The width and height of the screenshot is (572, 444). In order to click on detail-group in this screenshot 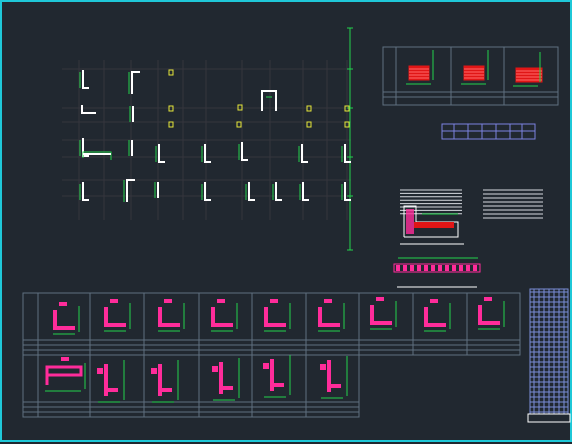, I will do `click(437, 246)`.